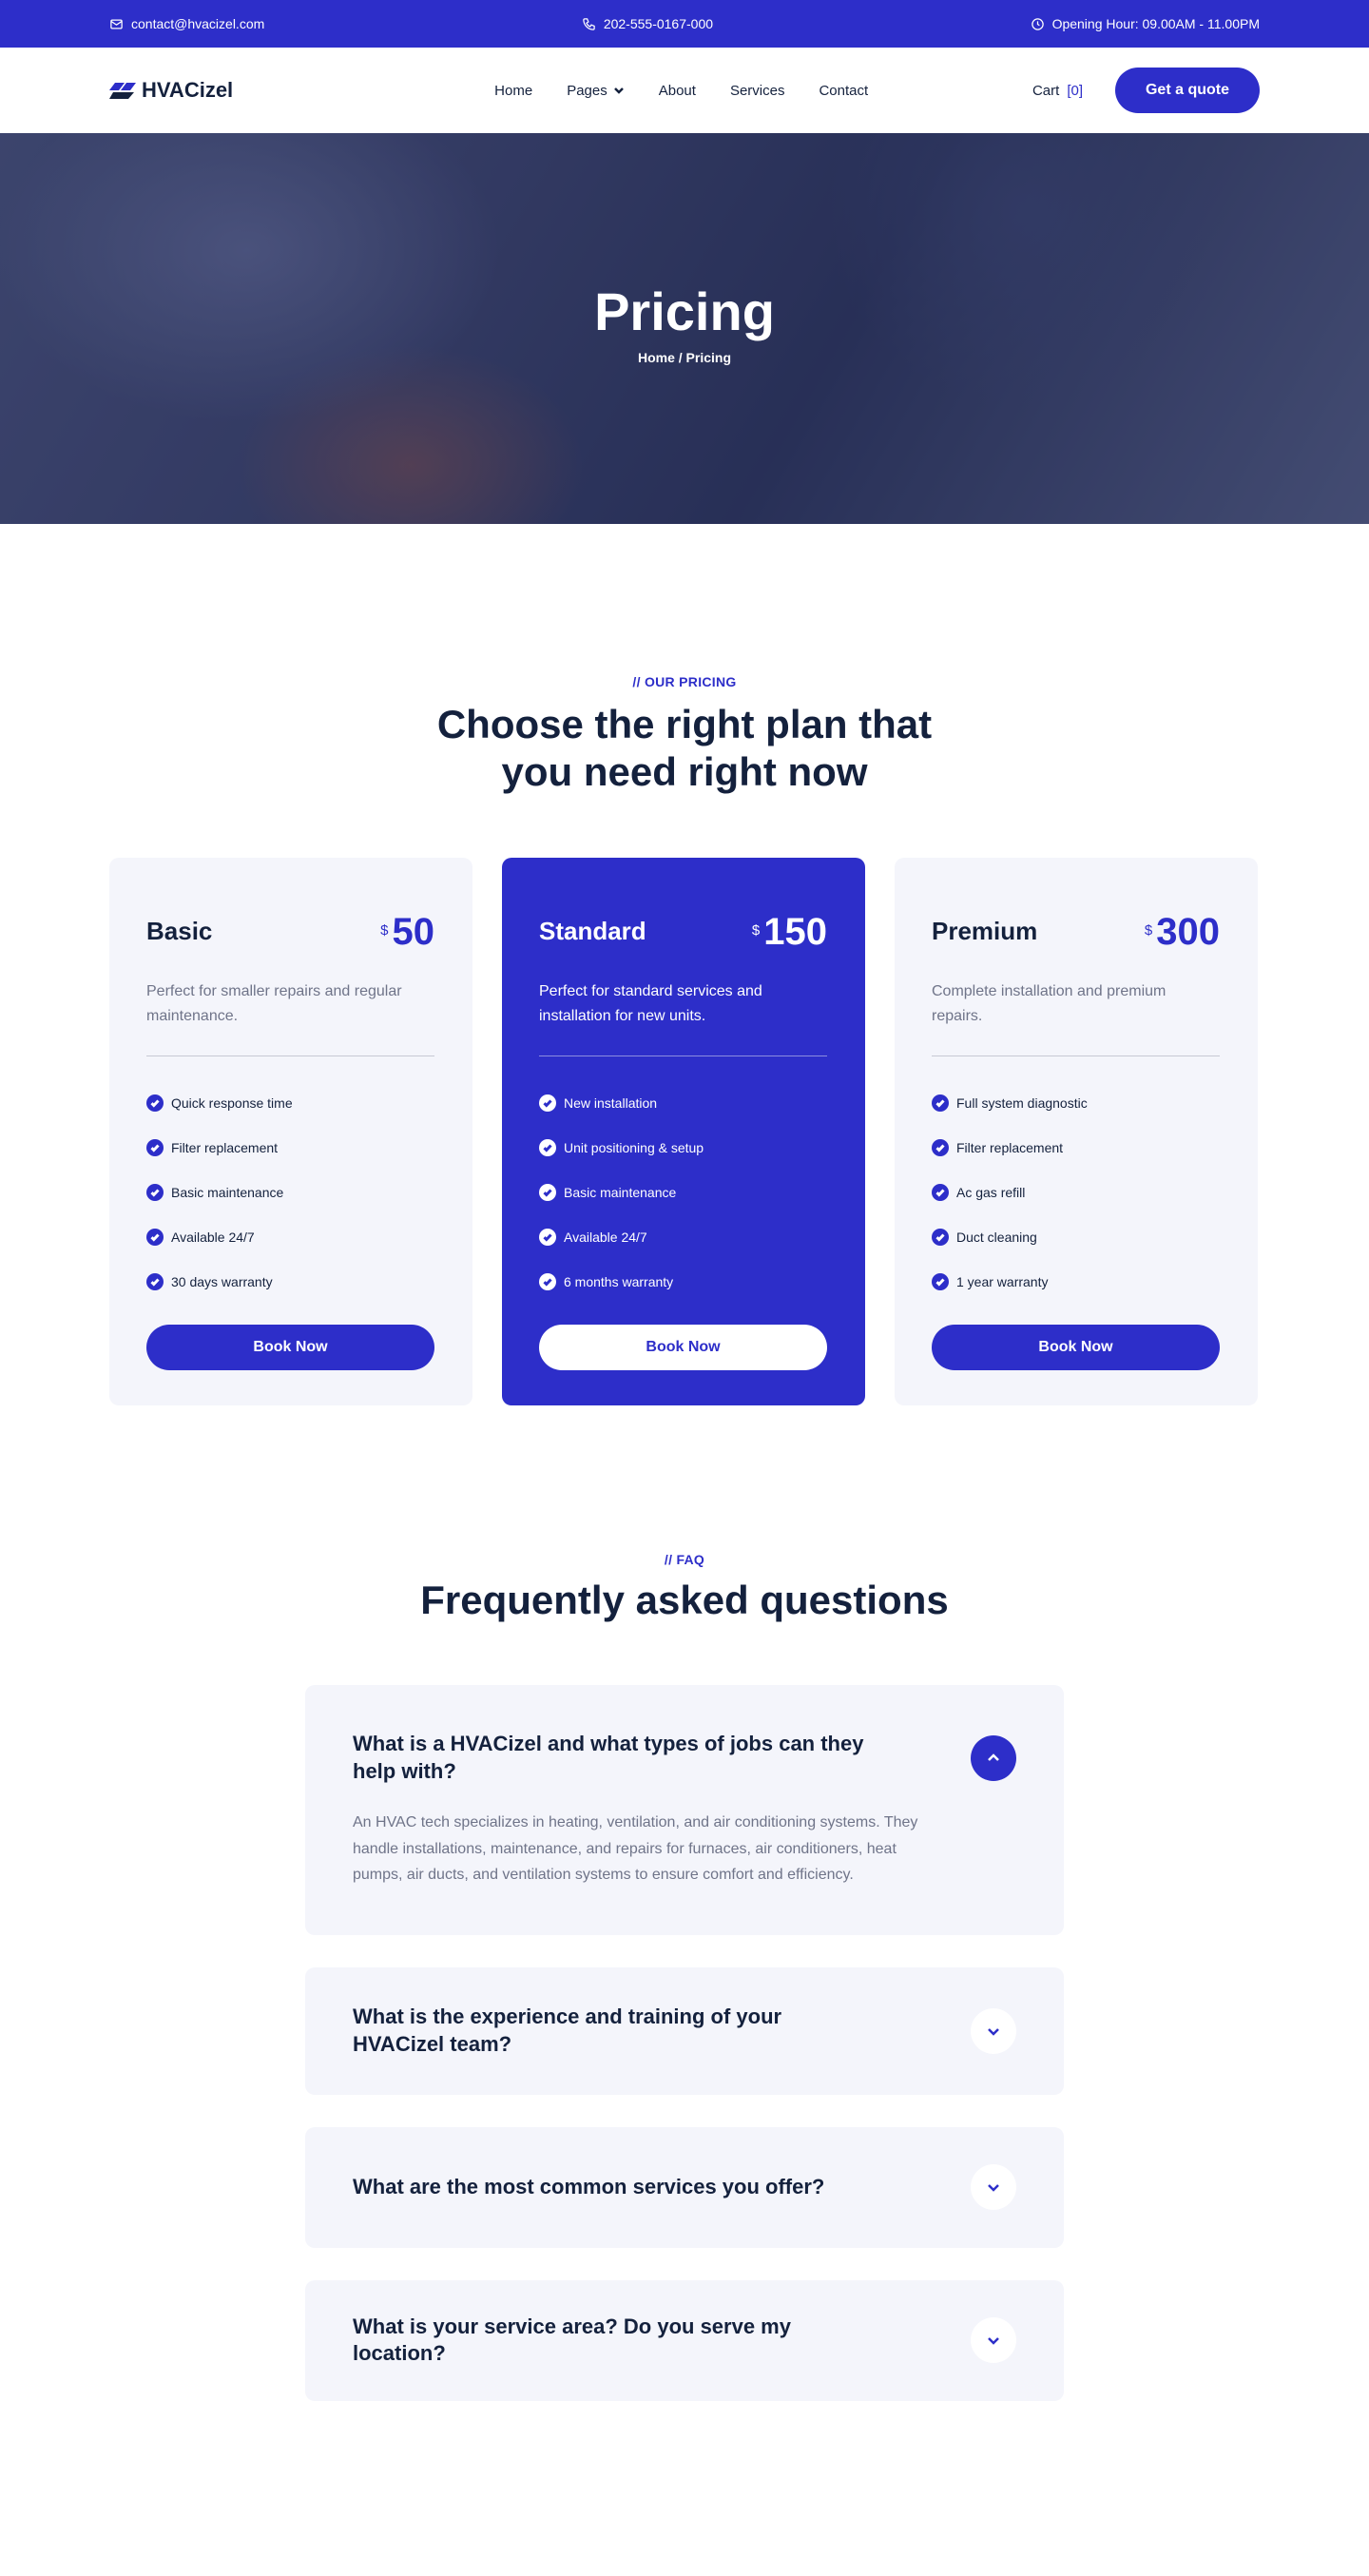  What do you see at coordinates (620, 1193) in the screenshot?
I see `feature-label: Basic maintenance` at bounding box center [620, 1193].